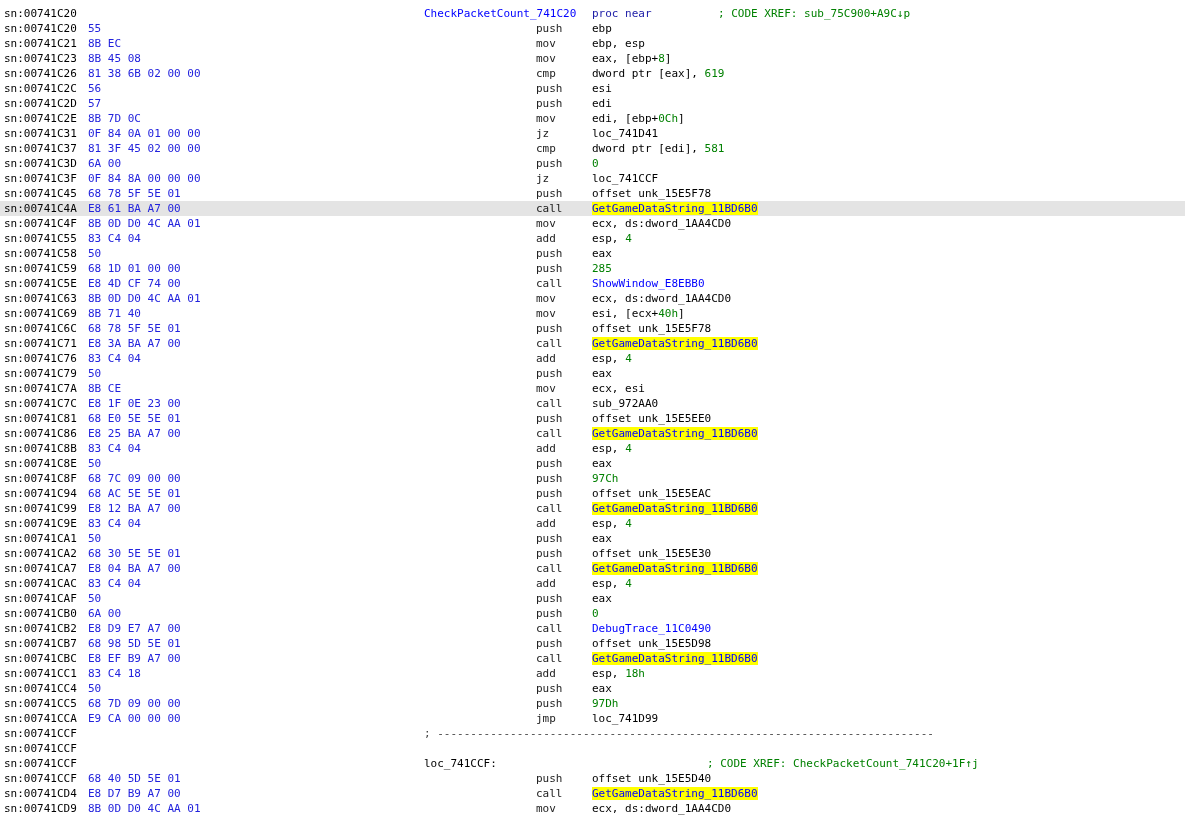 This screenshot has width=1185, height=819. Describe the element at coordinates (115, 673) in the screenshot. I see `opcode-bytes: 83 C4 18` at that location.